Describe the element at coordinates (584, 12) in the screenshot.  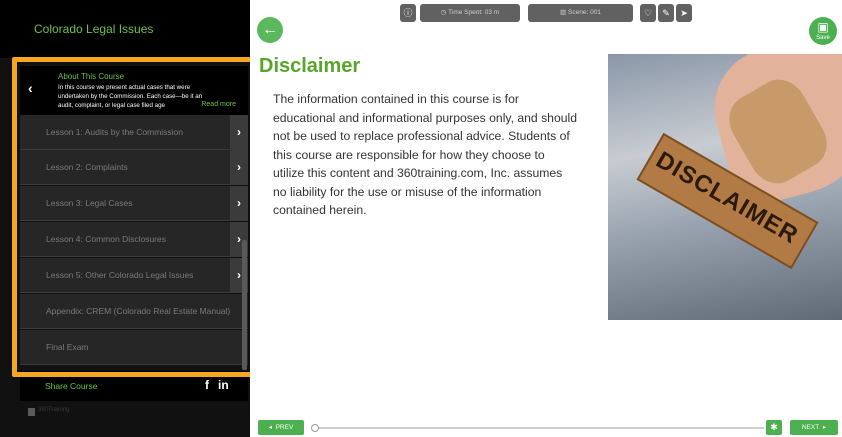
I see `scene-text: Scene: 001` at that location.